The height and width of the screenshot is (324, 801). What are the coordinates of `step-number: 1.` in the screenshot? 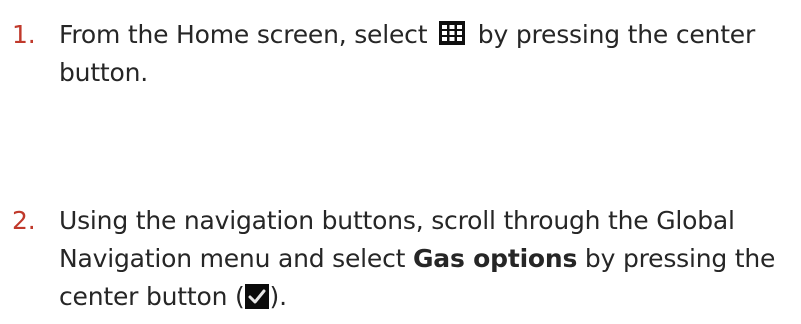 It's located at (24, 34).